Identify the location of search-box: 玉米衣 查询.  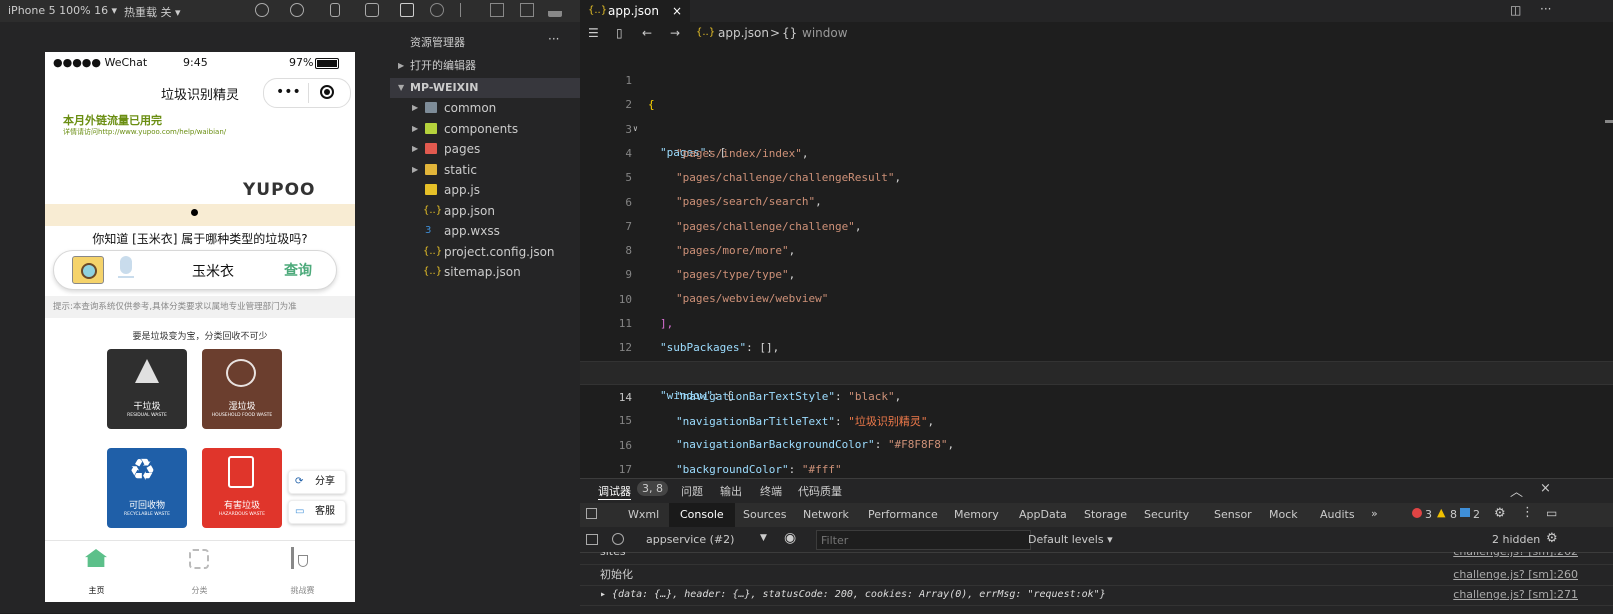
(195, 270).